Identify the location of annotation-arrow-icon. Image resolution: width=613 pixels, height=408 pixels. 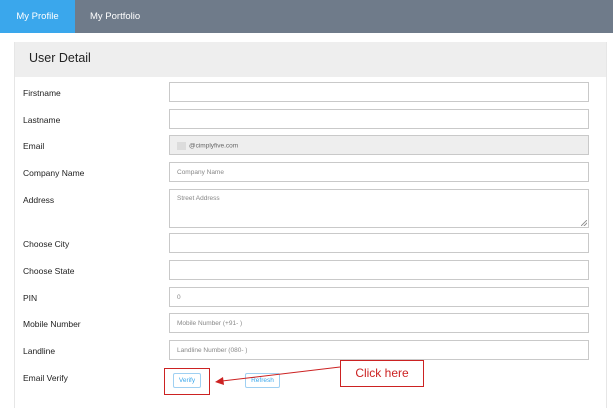
(278, 375).